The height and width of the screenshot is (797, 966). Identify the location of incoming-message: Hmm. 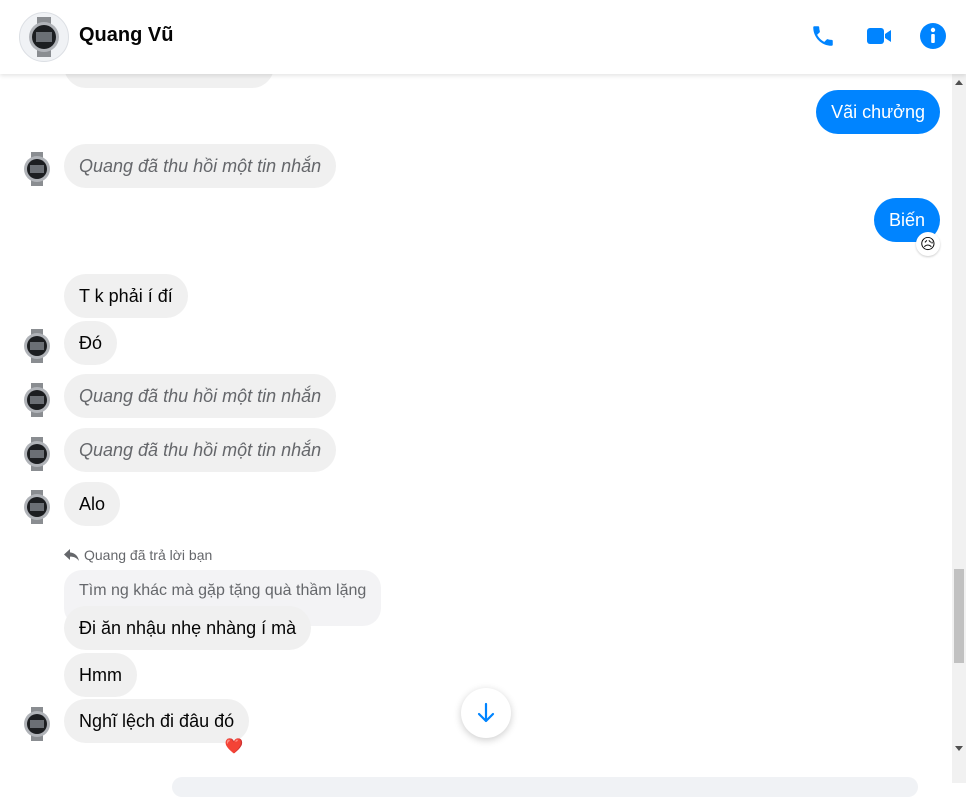
(100, 675).